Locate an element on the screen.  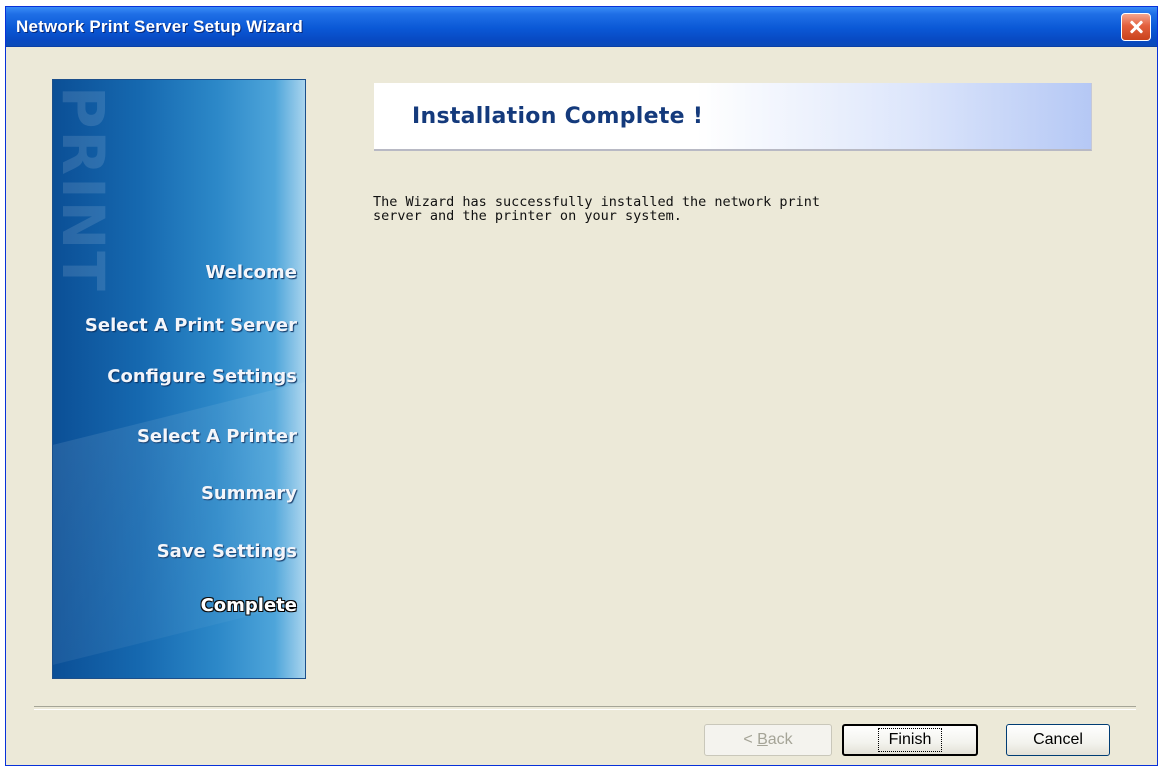
cancel-button-label: Cancel is located at coordinates (1058, 739).